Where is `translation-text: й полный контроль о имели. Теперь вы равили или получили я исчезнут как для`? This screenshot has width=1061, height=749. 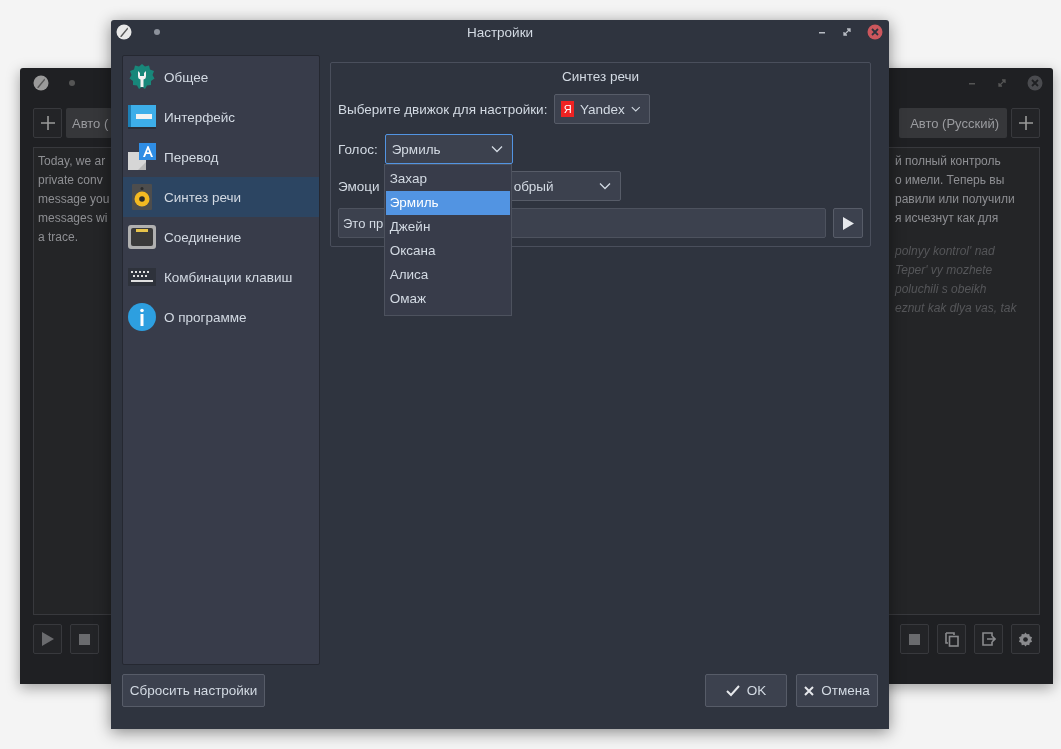 translation-text: й полный контроль о имели. Теперь вы равили или получили я исчезнут как для is located at coordinates (955, 190).